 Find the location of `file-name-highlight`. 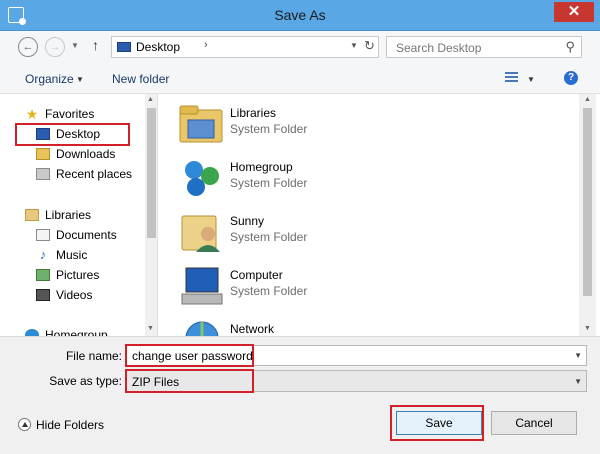

file-name-highlight is located at coordinates (189, 355).